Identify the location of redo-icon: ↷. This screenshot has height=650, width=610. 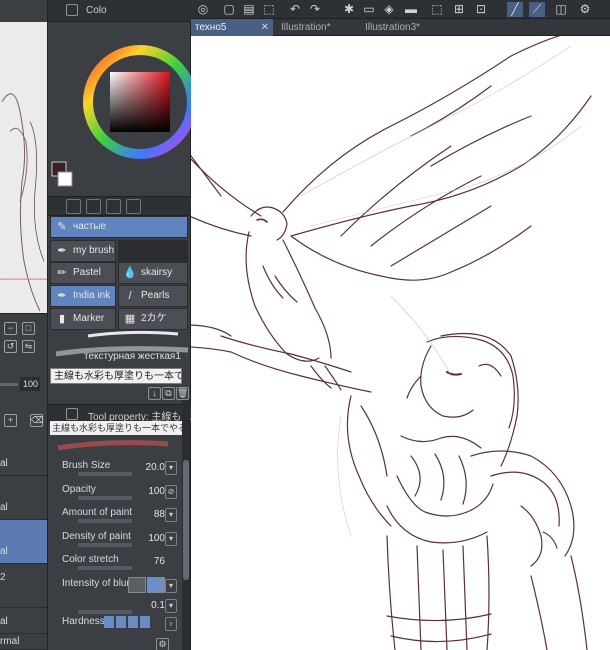
(315, 9).